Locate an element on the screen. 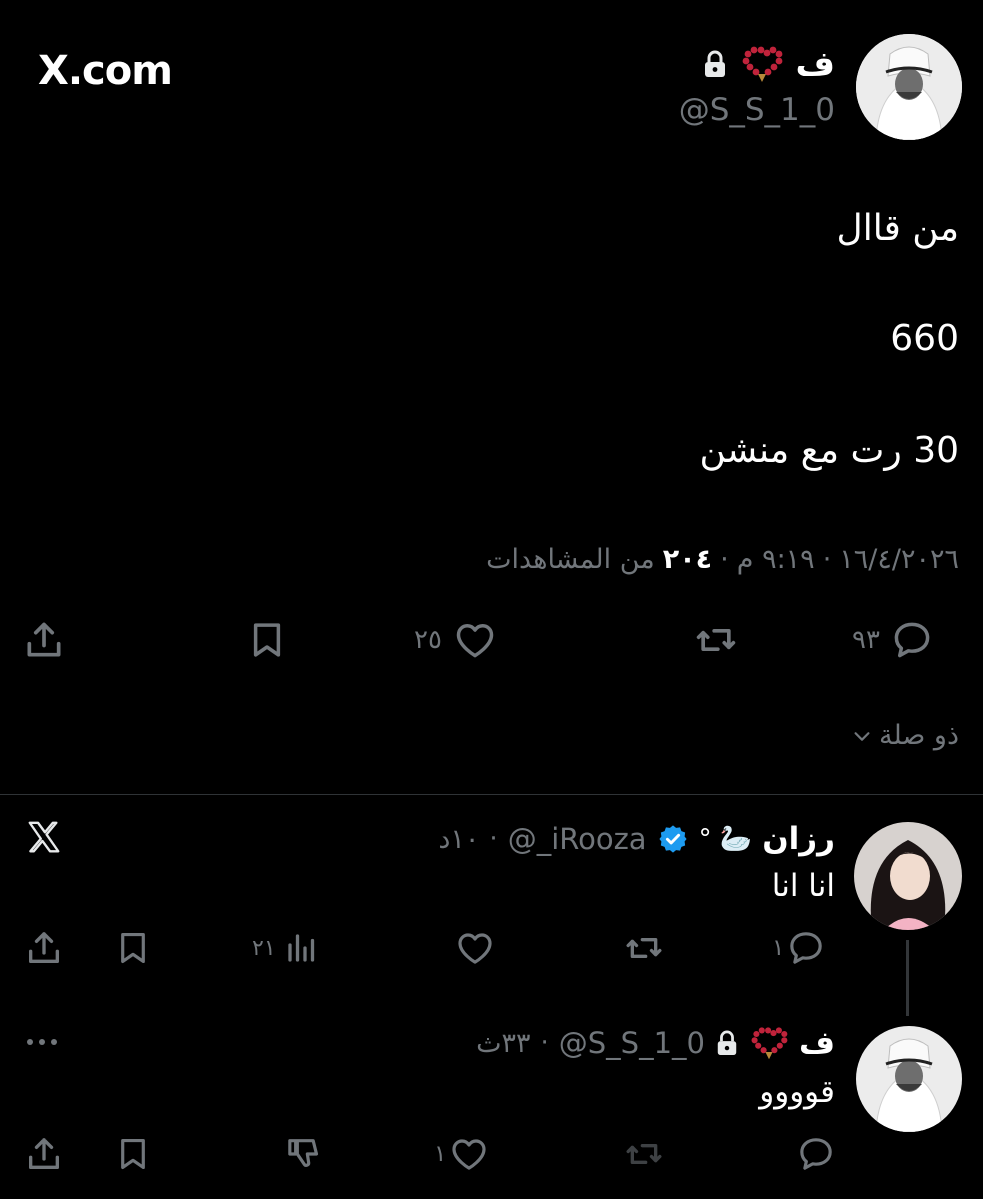 This screenshot has height=1199, width=983. reply1-reply-count: ١ is located at coordinates (778, 948).